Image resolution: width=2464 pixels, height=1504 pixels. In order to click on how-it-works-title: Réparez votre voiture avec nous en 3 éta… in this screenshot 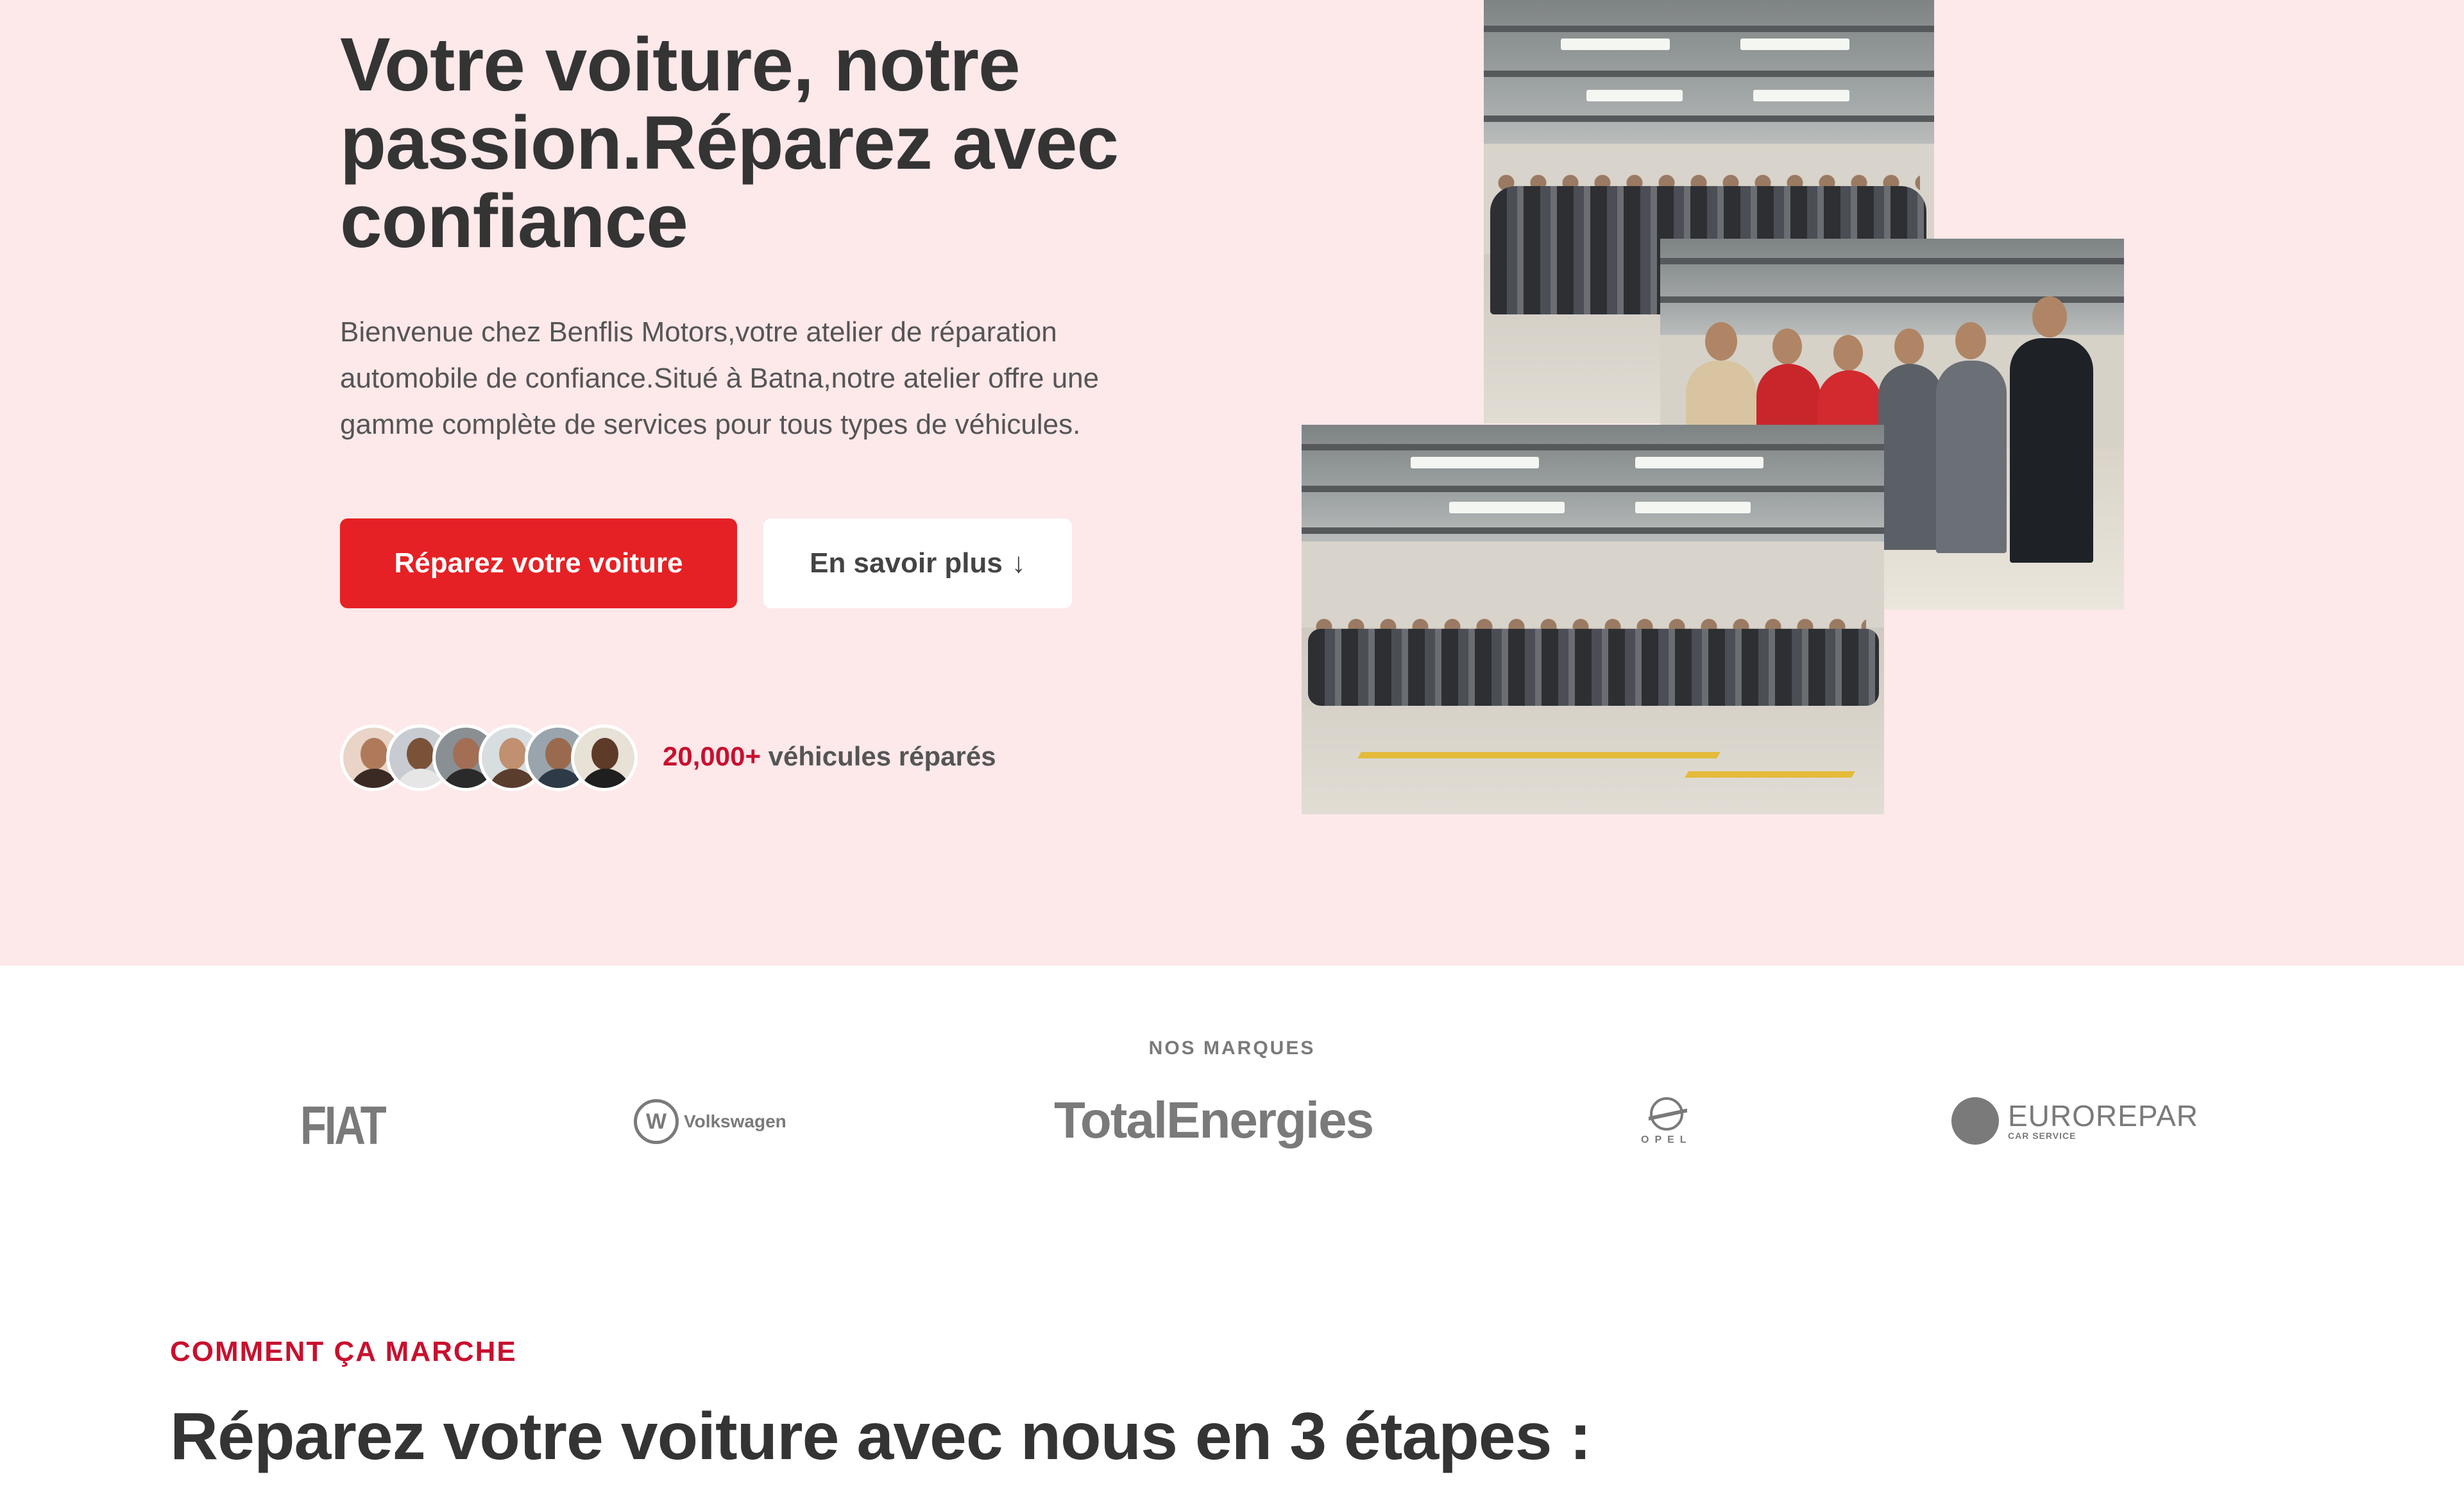, I will do `click(881, 1436)`.